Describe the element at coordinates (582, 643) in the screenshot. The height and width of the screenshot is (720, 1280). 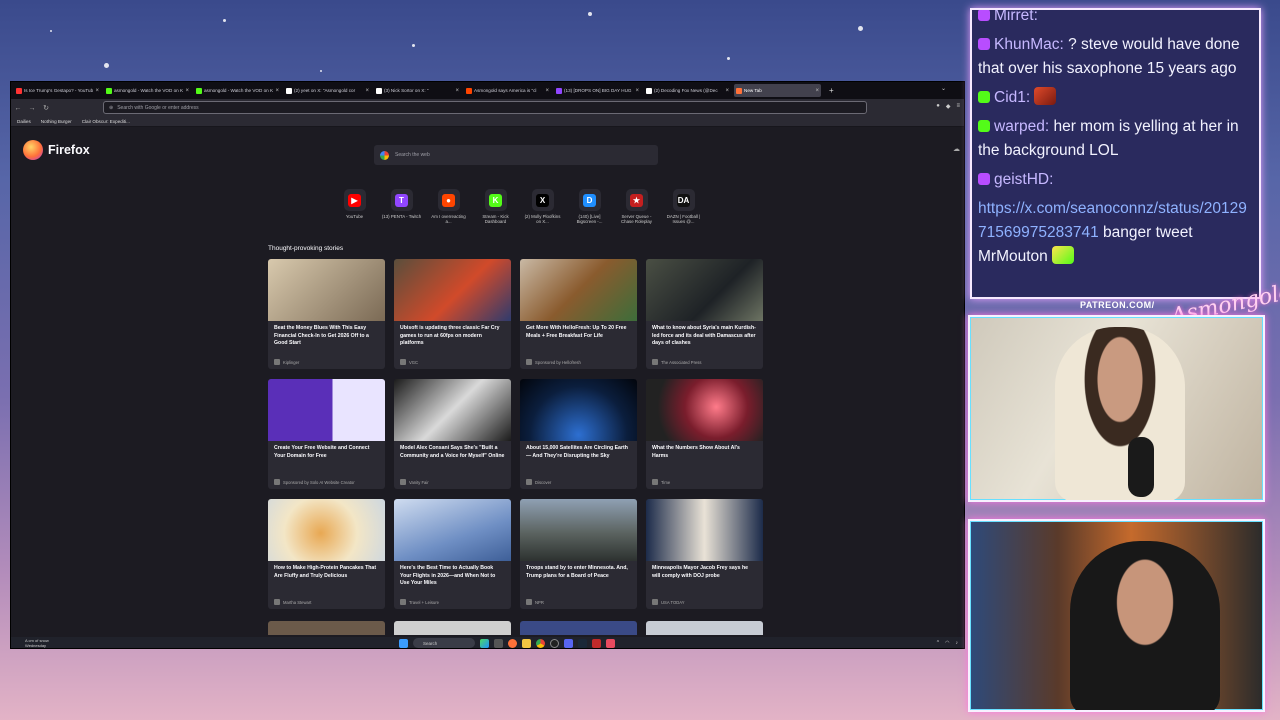
I see `steam-icon` at that location.